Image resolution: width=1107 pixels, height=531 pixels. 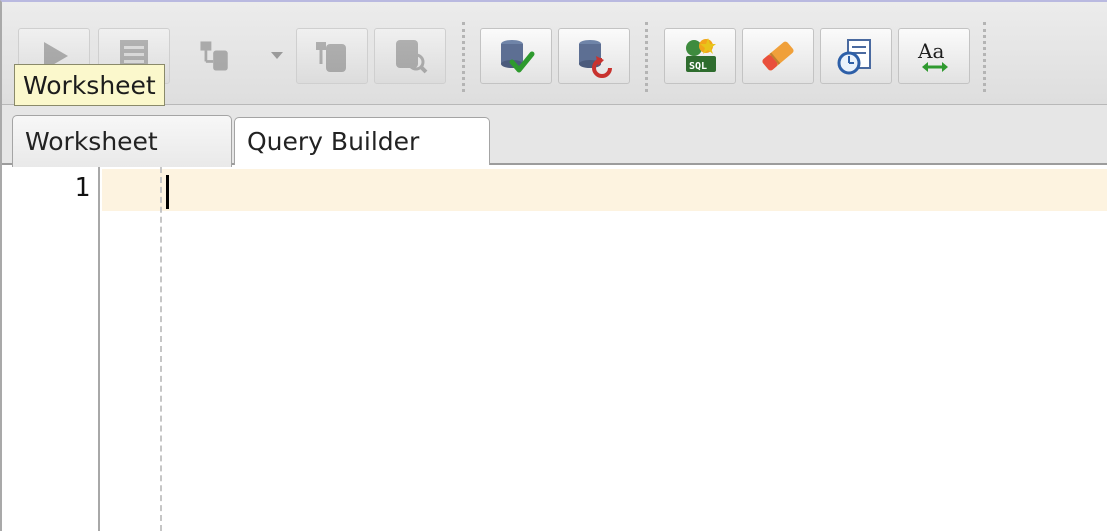 I want to click on change-case-button: Aa, so click(x=934, y=56).